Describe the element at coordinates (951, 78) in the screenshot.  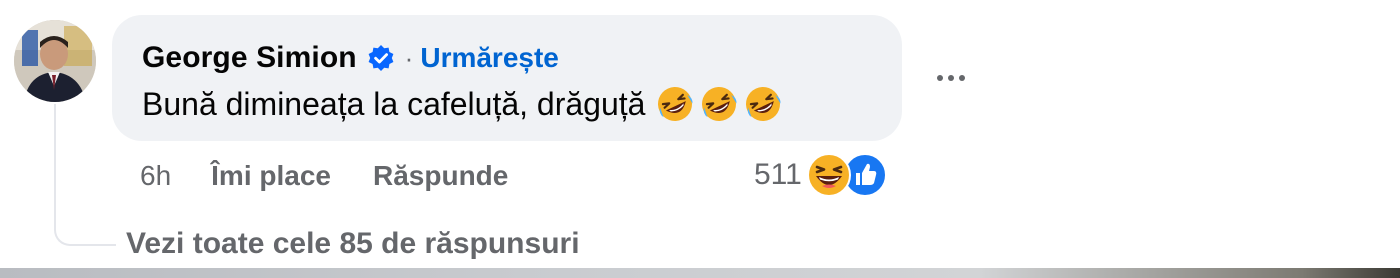
I see `more-options-icon` at that location.